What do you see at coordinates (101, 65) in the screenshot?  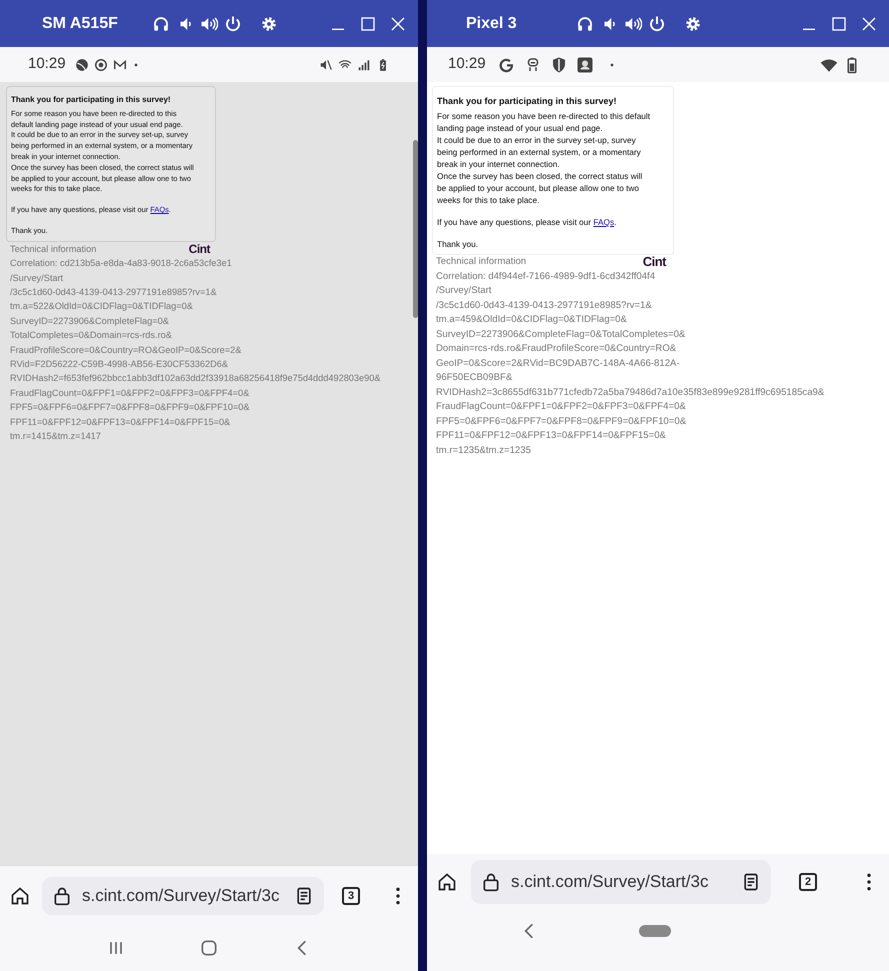 I see `target-icon` at bounding box center [101, 65].